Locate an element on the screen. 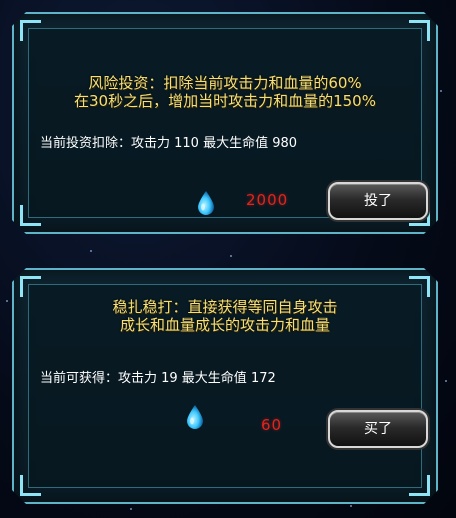  steady-gain-info: 当前可获得：攻击力 19 最大生命值 172 is located at coordinates (158, 378).